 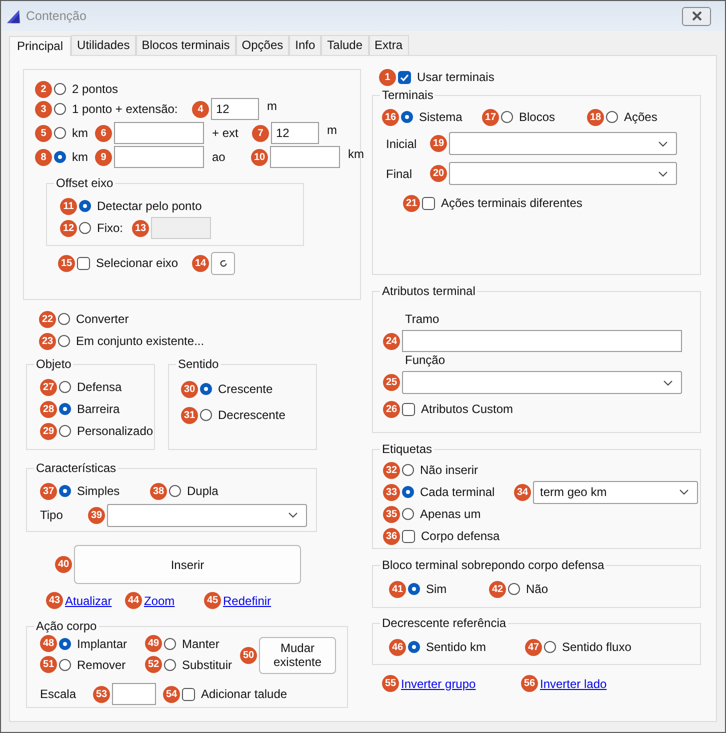 What do you see at coordinates (615, 492) in the screenshot?
I see `dropdown: term geo km` at bounding box center [615, 492].